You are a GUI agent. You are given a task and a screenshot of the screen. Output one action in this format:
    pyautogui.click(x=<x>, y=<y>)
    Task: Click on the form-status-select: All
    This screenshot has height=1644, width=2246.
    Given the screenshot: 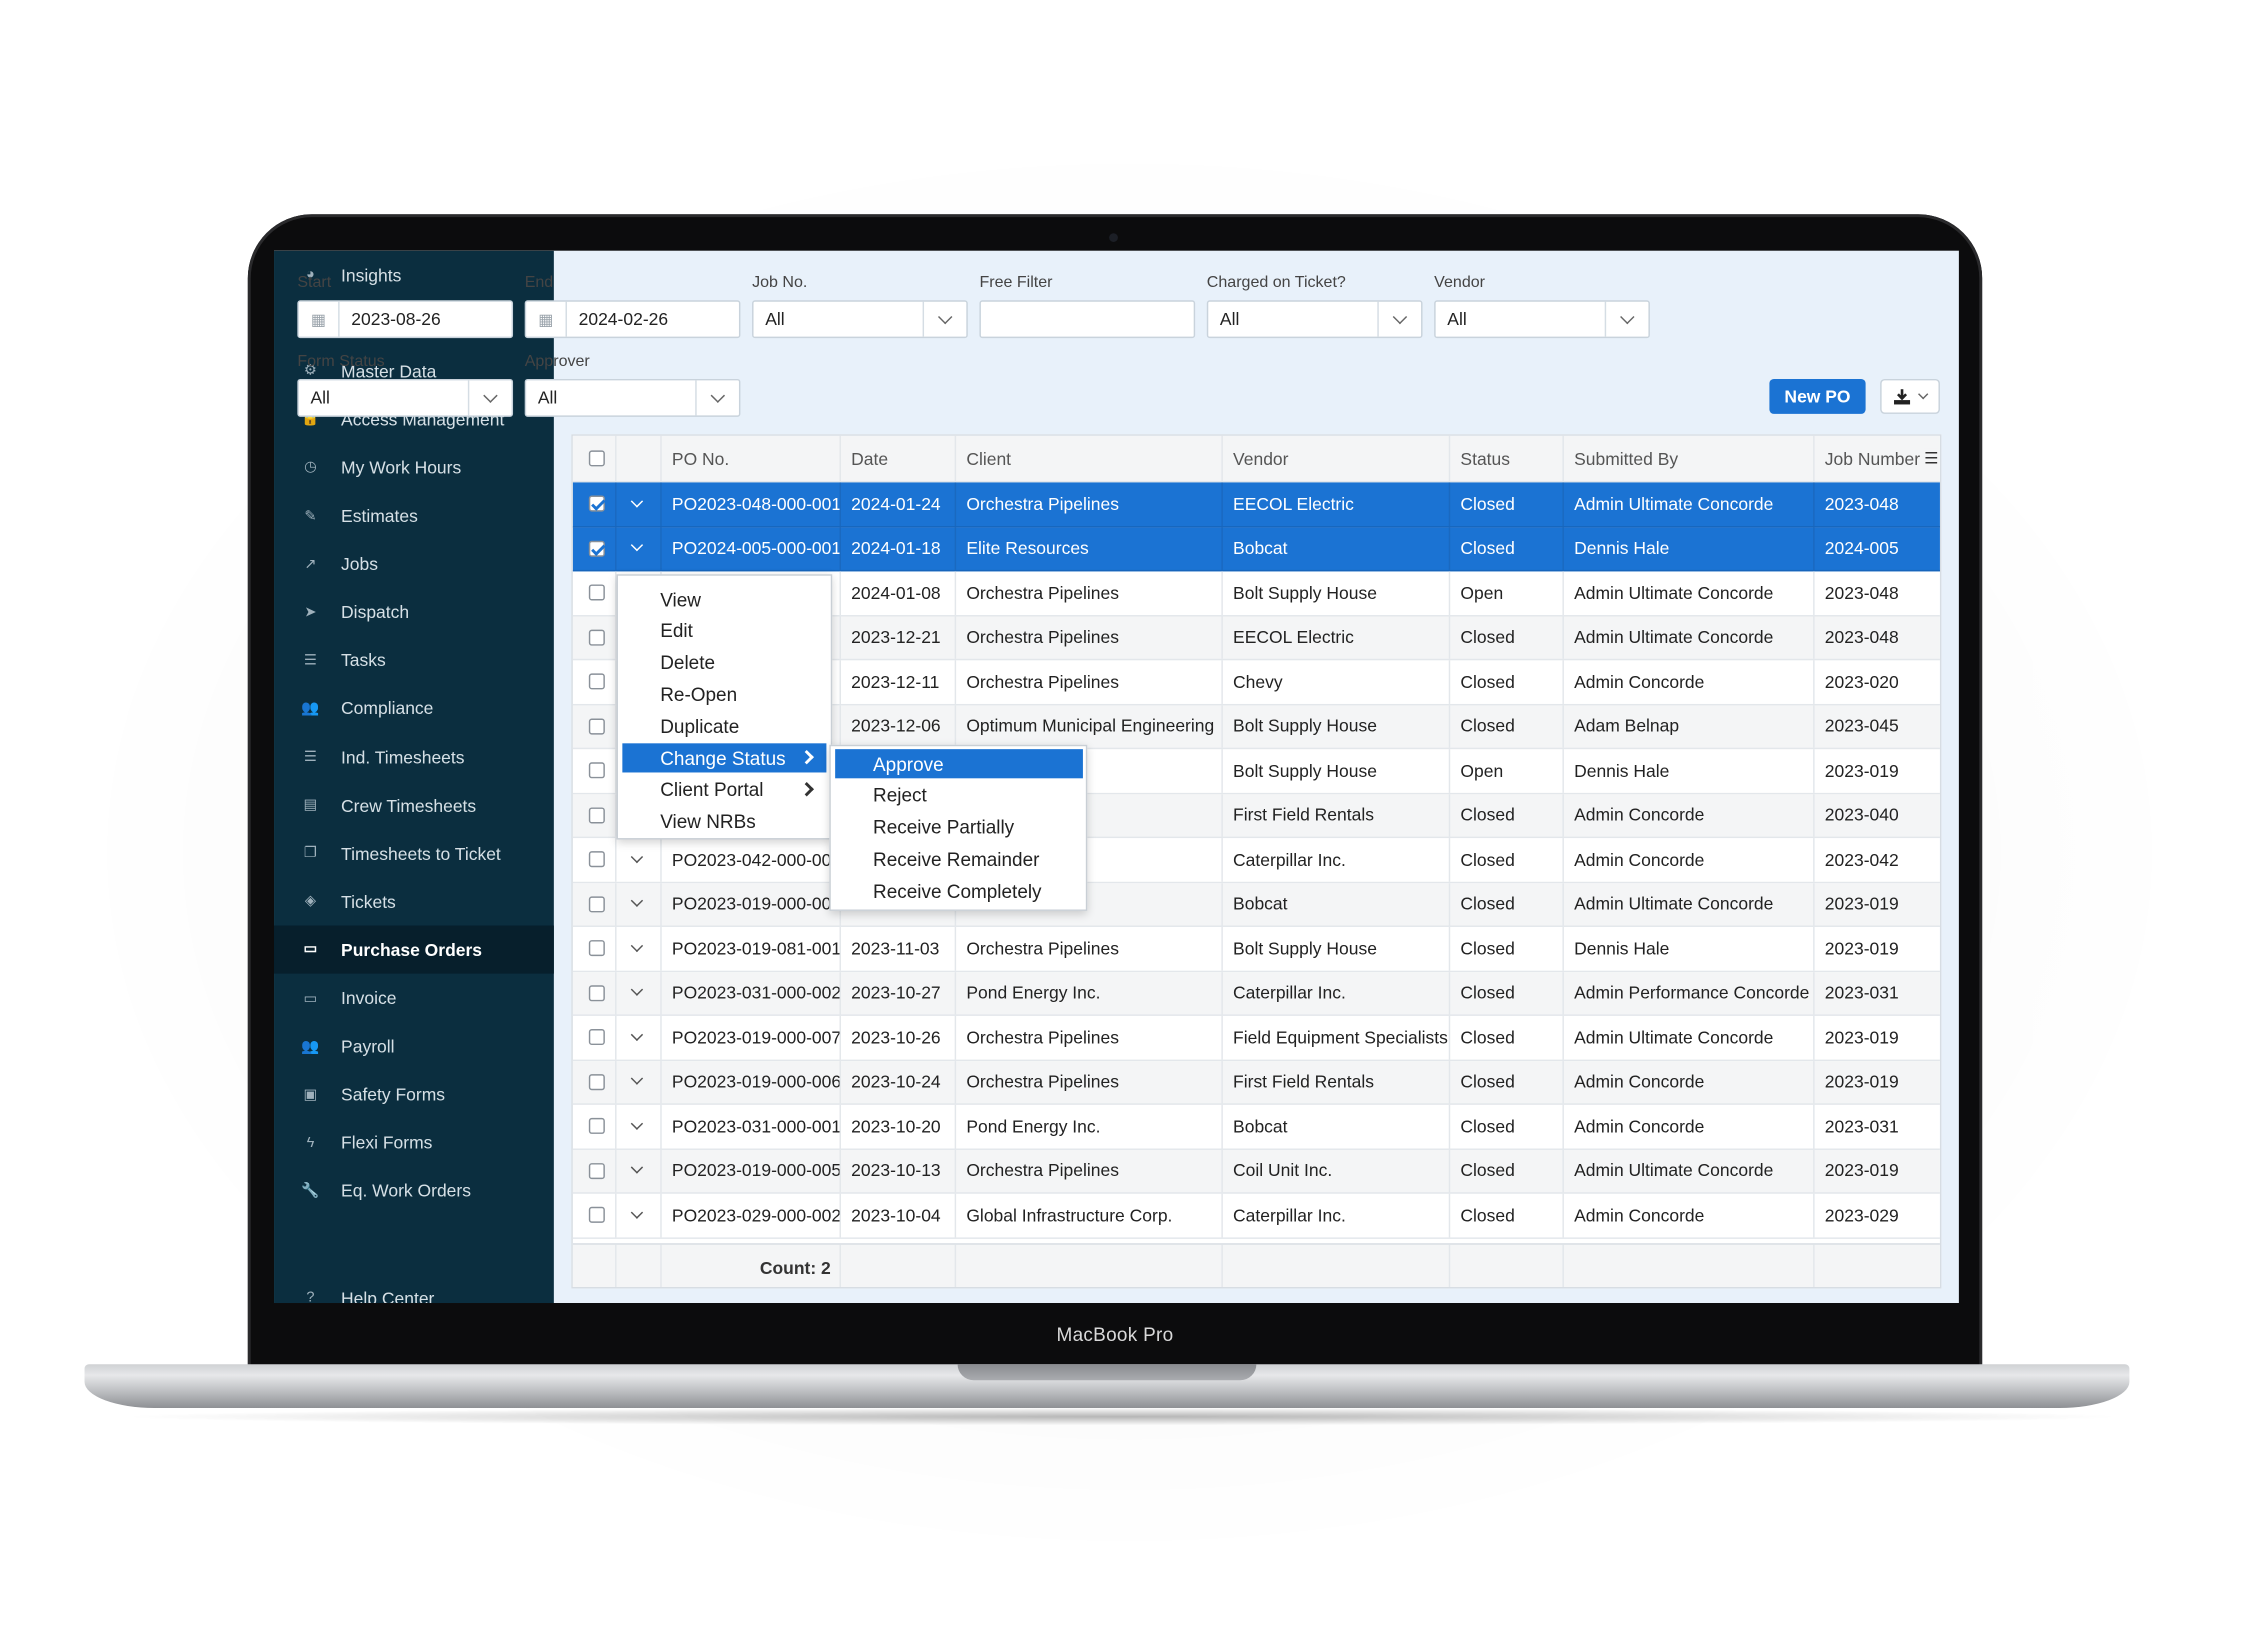 What is the action you would take?
    pyautogui.click(x=405, y=397)
    